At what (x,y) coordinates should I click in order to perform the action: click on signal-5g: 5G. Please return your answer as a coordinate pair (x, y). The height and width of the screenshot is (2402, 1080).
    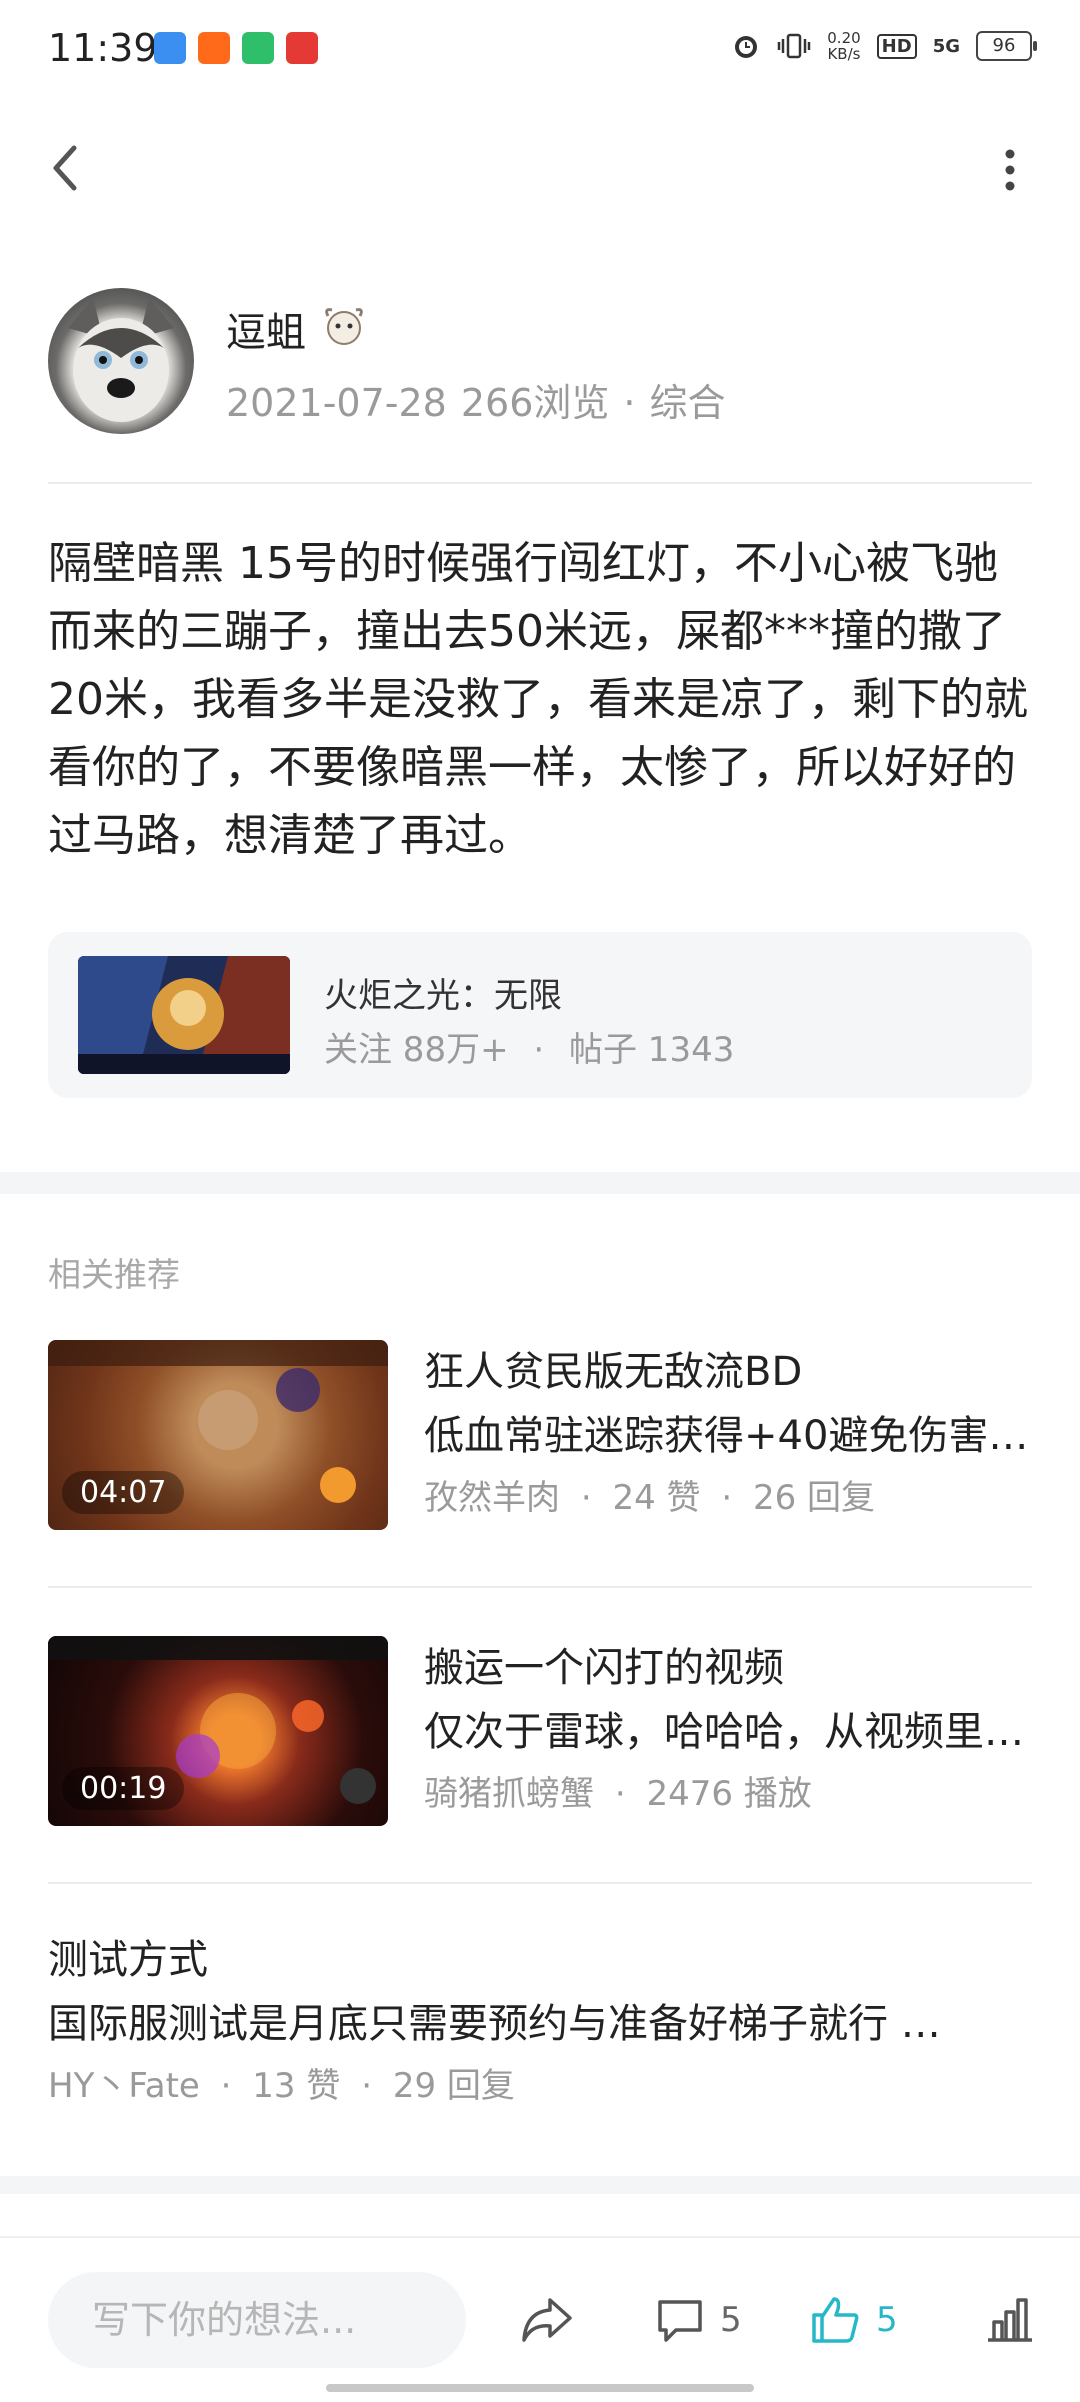
    Looking at the image, I should click on (946, 46).